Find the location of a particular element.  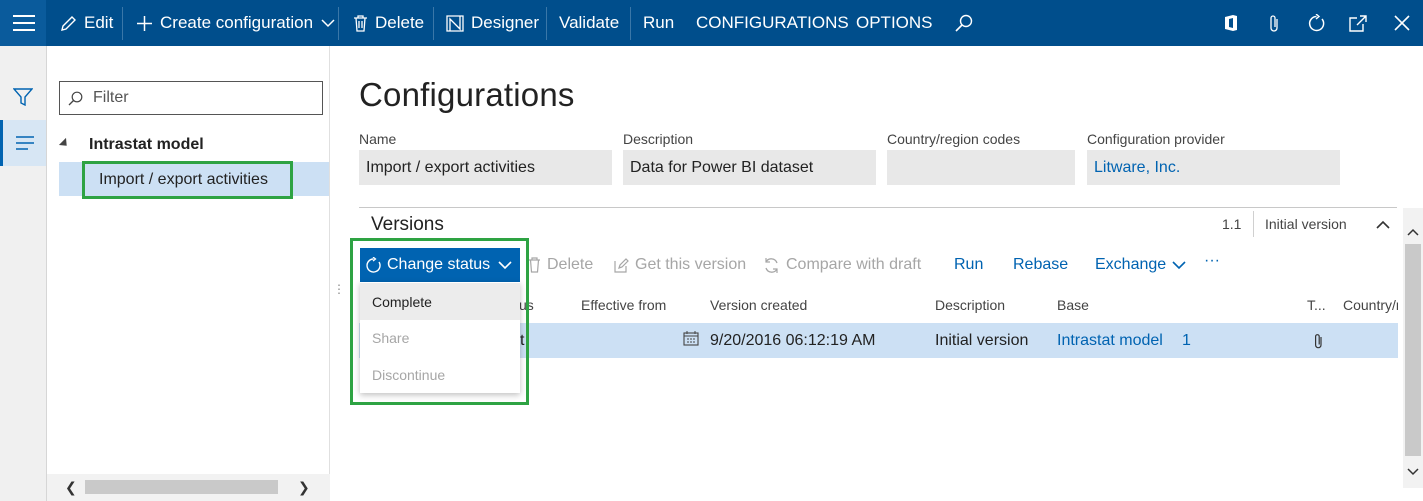

scroll-down-icon is located at coordinates (1413, 472).